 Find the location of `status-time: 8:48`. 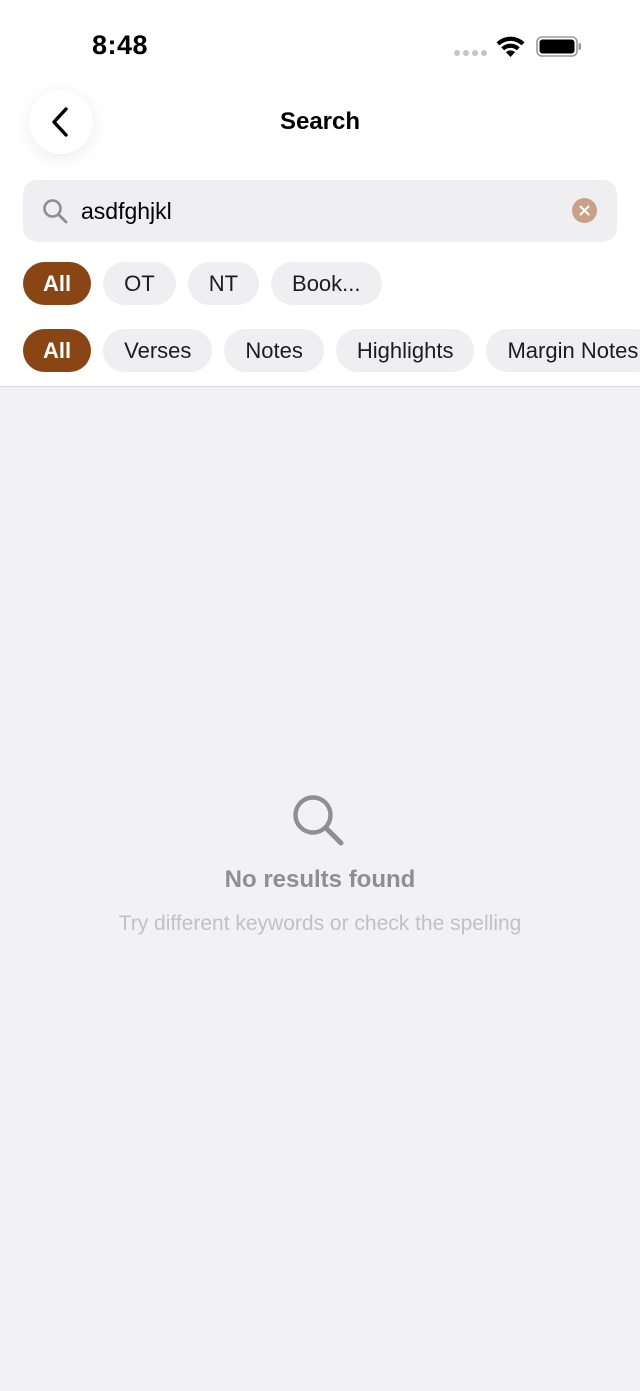

status-time: 8:48 is located at coordinates (120, 45).